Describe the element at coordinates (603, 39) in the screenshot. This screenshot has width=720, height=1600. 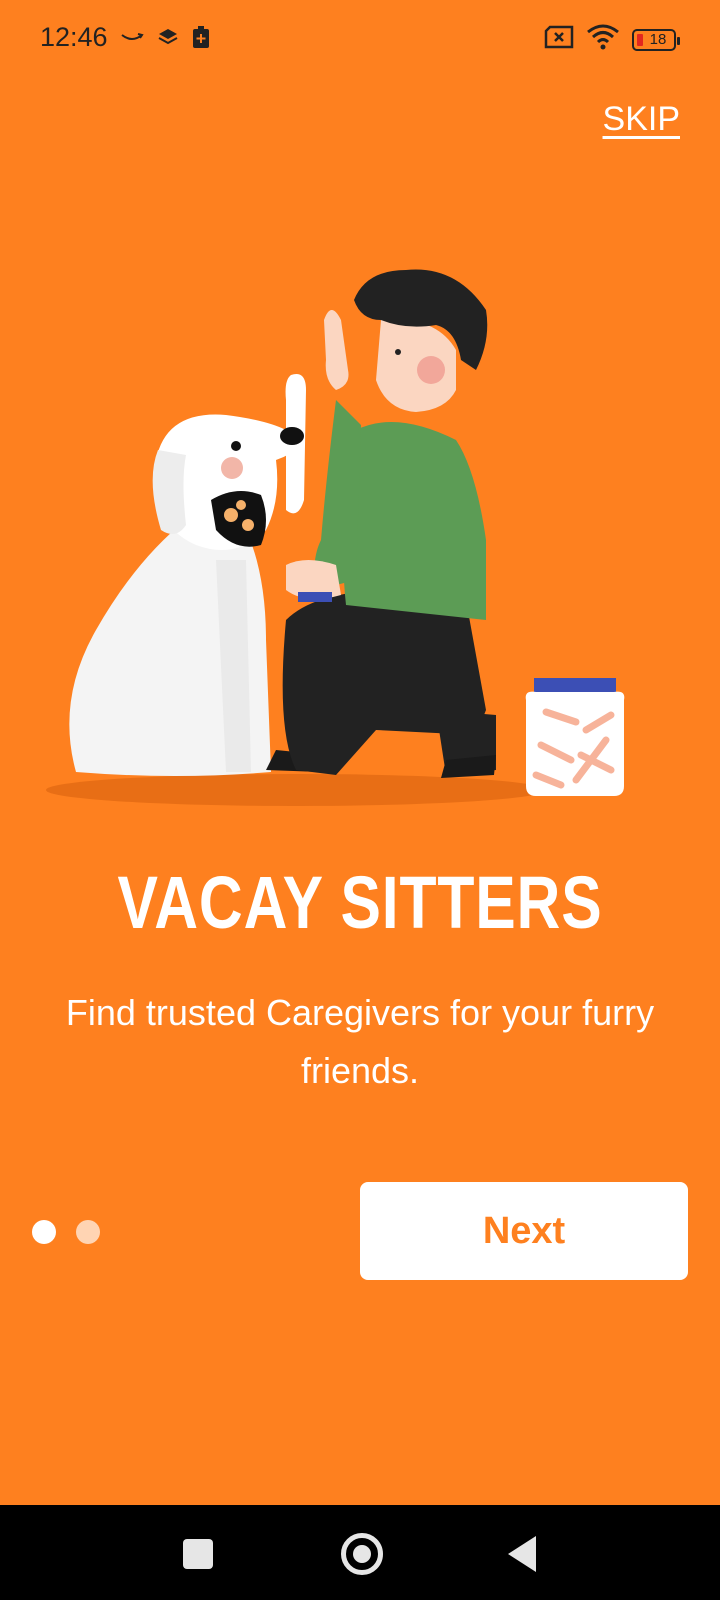
I see `wifi-icon` at that location.